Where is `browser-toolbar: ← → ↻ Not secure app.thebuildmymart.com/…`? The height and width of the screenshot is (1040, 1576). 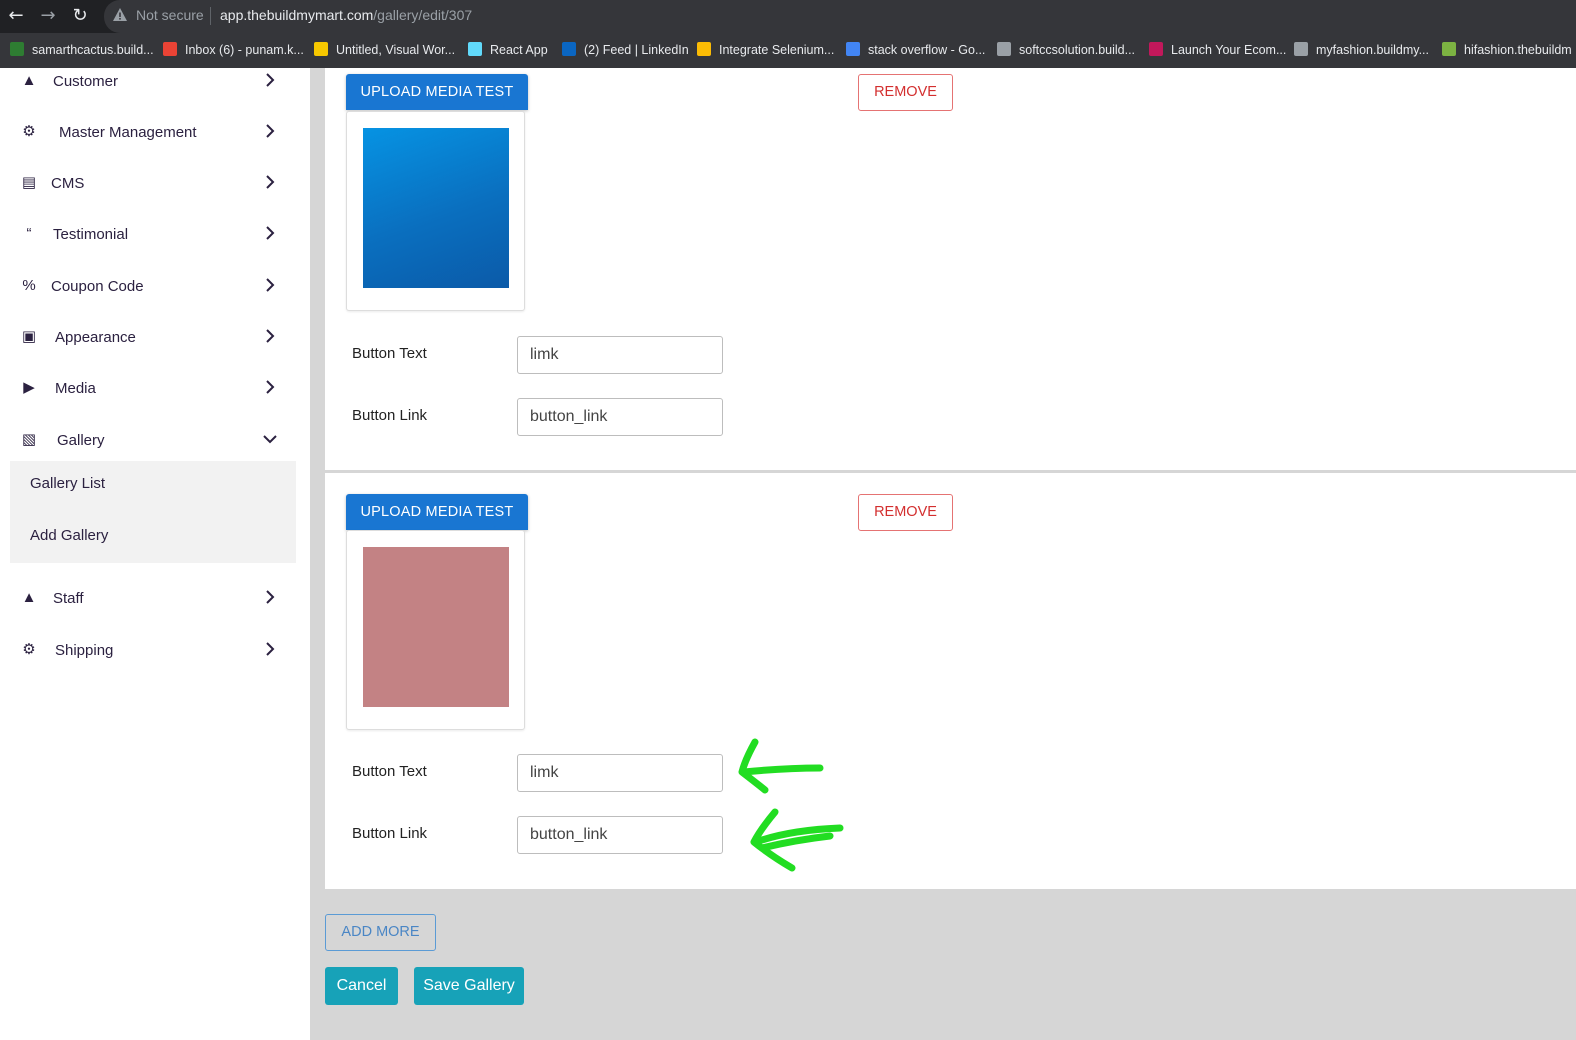
browser-toolbar: ← → ↻ Not secure app.thebuildmymart.com/… is located at coordinates (788, 16).